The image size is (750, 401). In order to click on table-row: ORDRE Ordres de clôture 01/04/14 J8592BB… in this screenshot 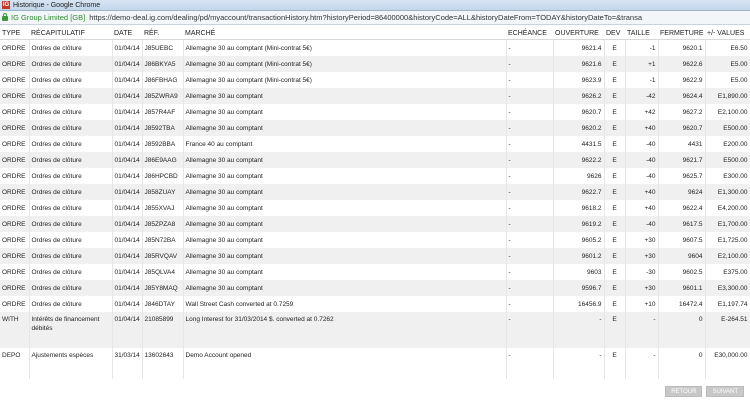, I will do `click(375, 144)`.